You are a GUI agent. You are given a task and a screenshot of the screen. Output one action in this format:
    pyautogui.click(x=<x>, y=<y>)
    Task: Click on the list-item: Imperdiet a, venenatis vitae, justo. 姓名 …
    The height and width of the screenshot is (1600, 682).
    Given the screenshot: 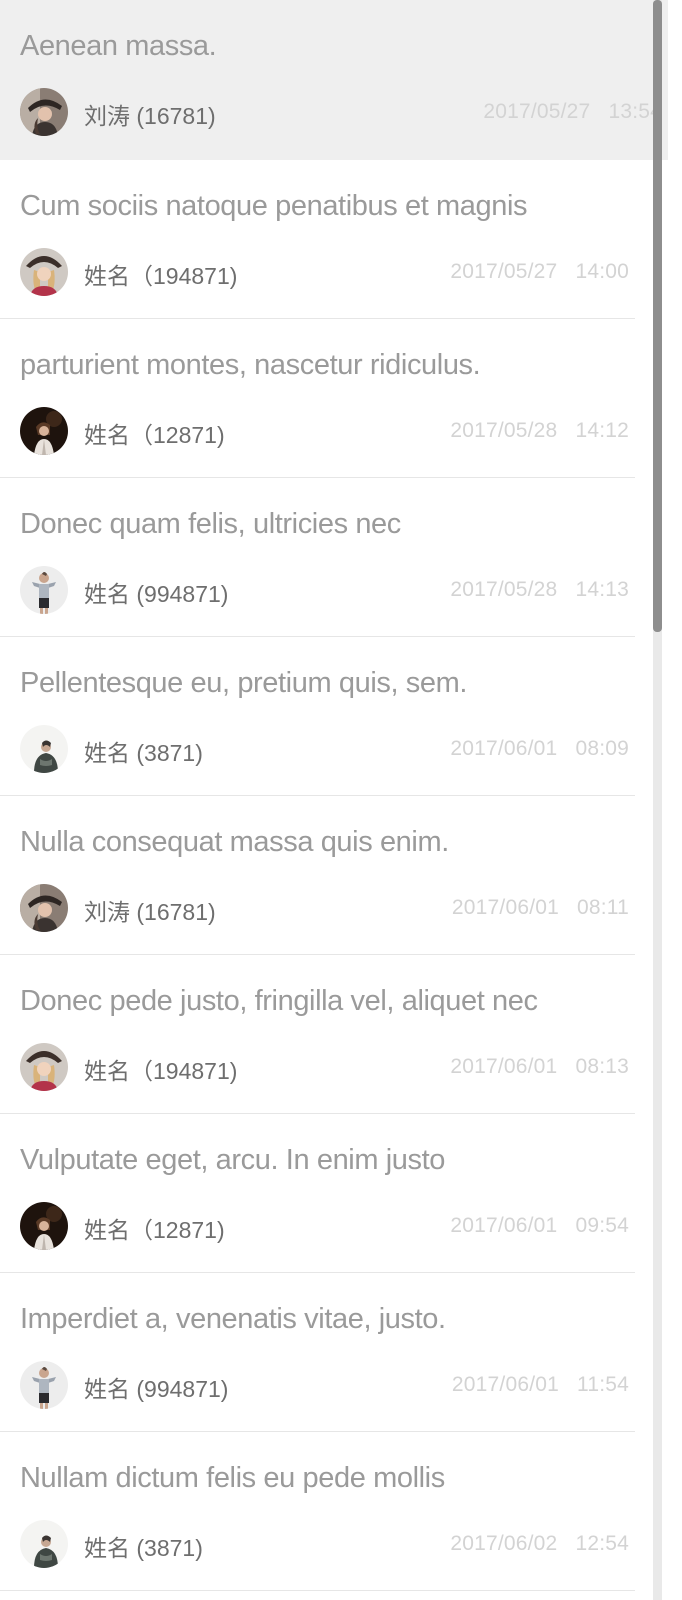 What is the action you would take?
    pyautogui.click(x=317, y=1352)
    